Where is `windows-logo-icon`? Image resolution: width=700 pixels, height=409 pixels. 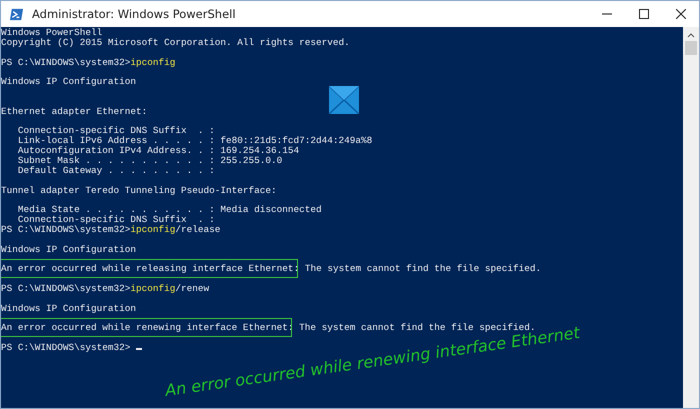 windows-logo-icon is located at coordinates (344, 100).